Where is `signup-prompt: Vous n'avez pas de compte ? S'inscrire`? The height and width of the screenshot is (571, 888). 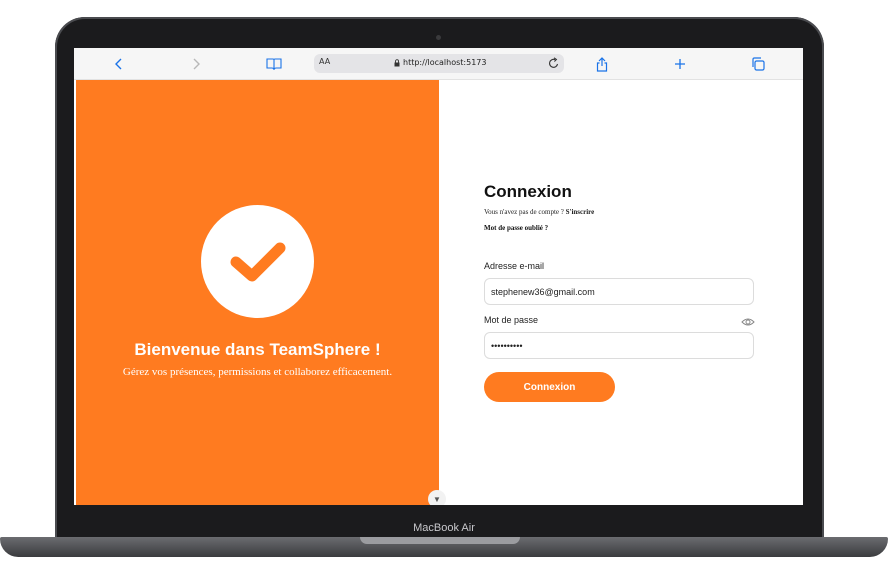
signup-prompt: Vous n'avez pas de compte ? S'inscrire is located at coordinates (539, 212).